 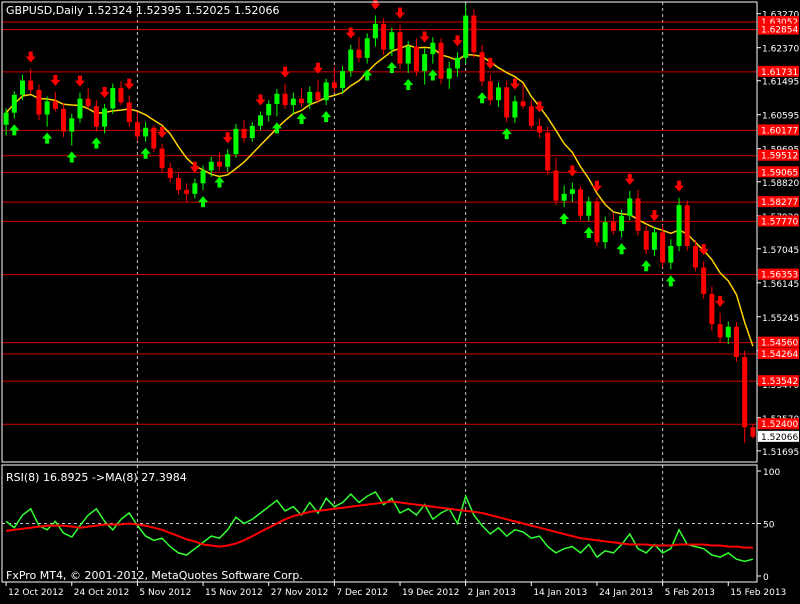 What do you see at coordinates (492, 593) in the screenshot?
I see `time-tick-label: 2 Jan 2013` at bounding box center [492, 593].